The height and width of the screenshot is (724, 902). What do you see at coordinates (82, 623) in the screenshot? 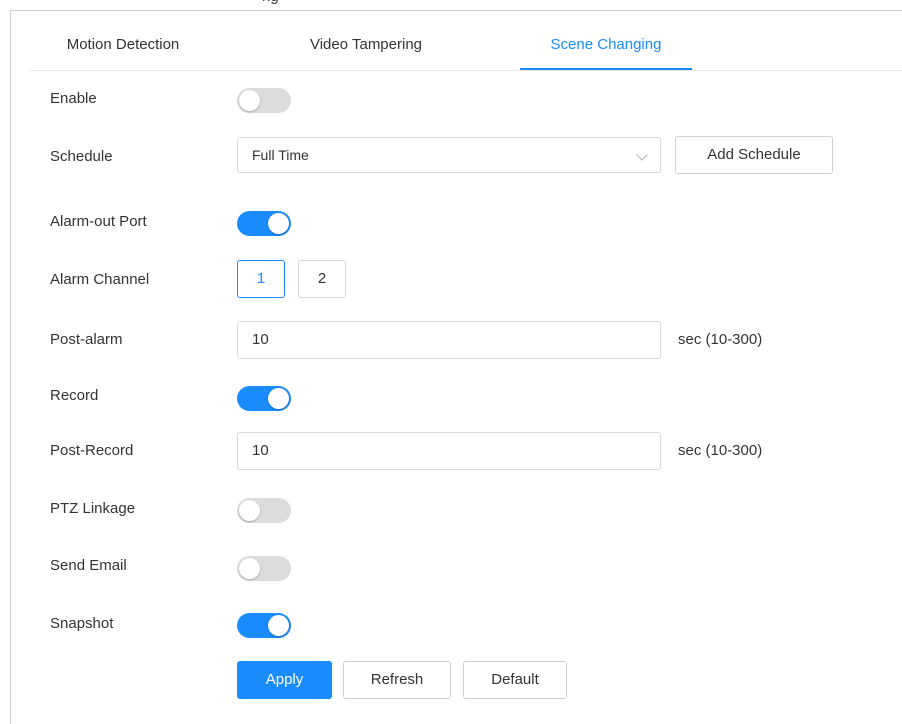
I see `snapshot-label: Snapshot` at bounding box center [82, 623].